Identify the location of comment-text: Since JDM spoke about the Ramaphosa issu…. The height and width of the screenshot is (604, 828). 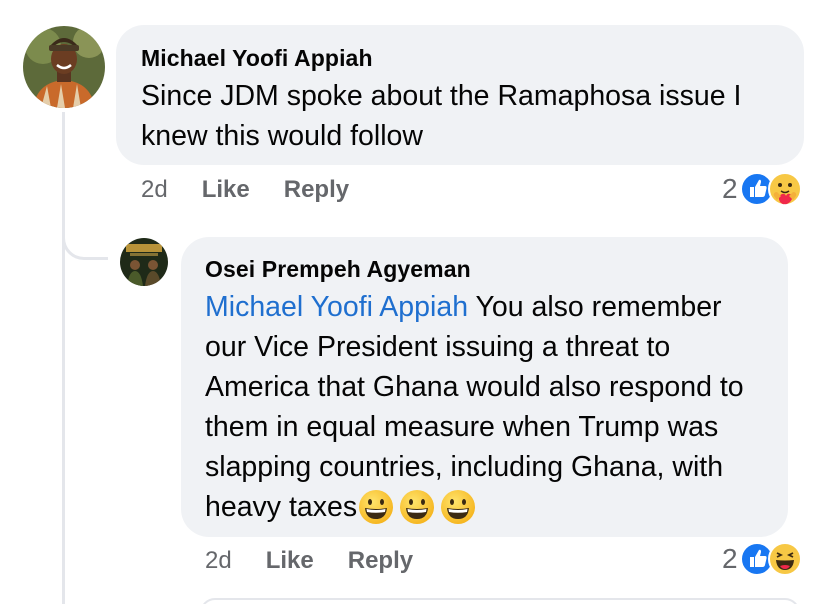
(441, 116).